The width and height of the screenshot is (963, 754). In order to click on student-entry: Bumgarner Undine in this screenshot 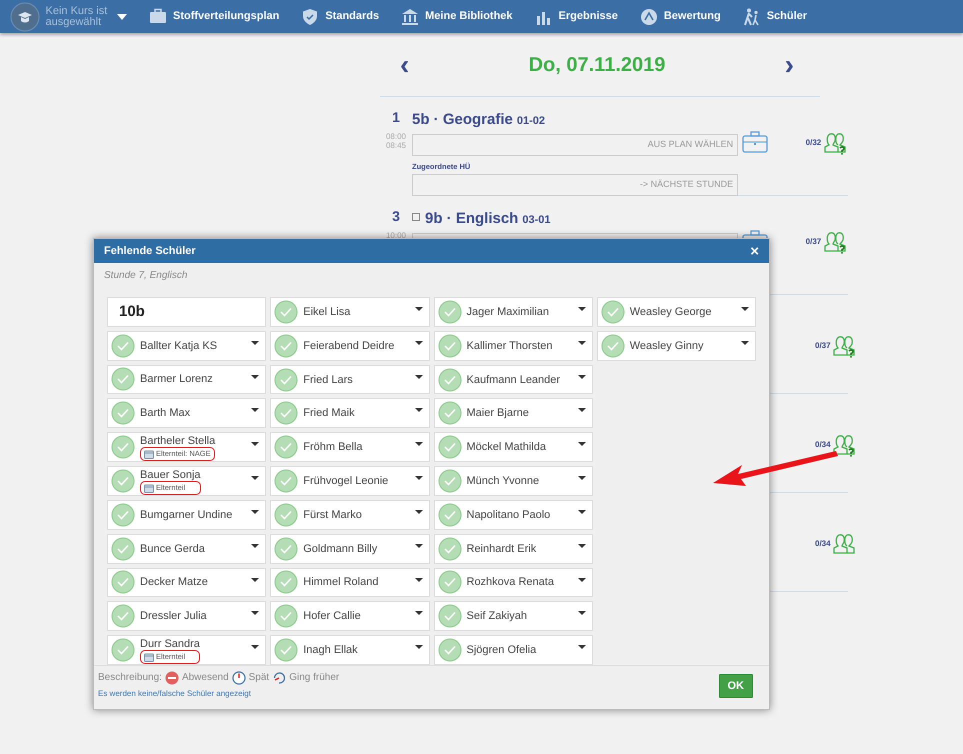, I will do `click(186, 515)`.